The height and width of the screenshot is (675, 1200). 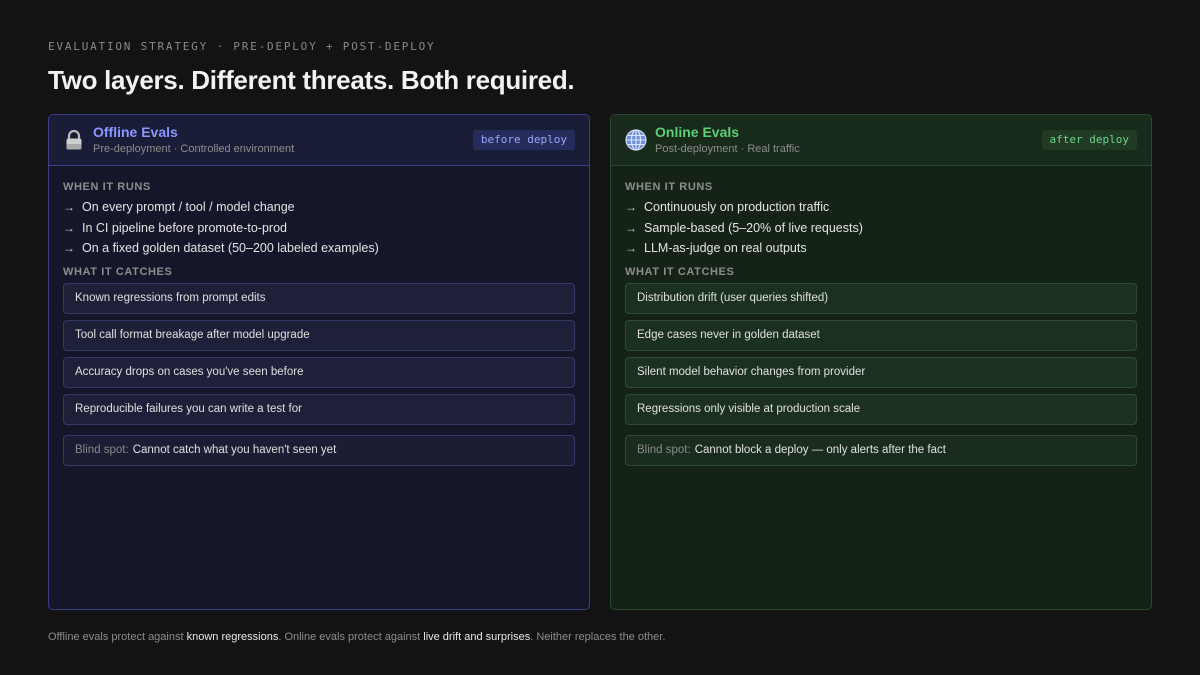 I want to click on list-item: → Sample-based (5–20% of live requests), so click(x=881, y=228).